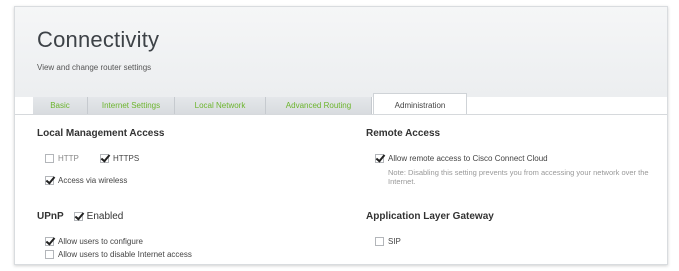  What do you see at coordinates (394, 241) in the screenshot?
I see `sip-label: SIP` at bounding box center [394, 241].